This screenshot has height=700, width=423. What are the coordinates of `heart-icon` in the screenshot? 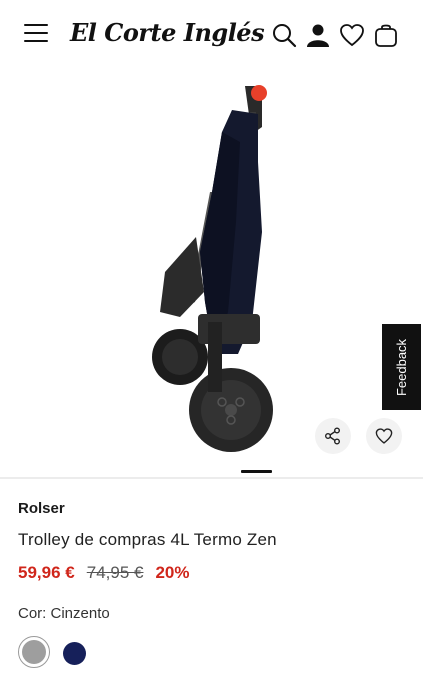 It's located at (384, 436).